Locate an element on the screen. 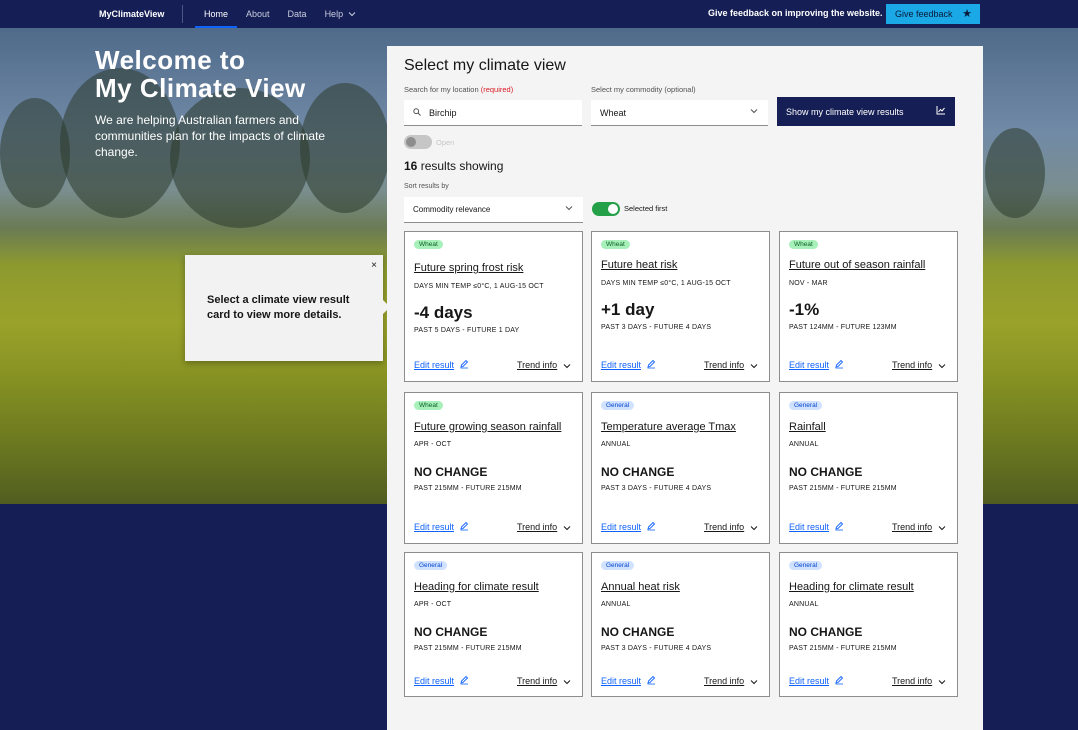  commodity-select: Wheat is located at coordinates (679, 113).